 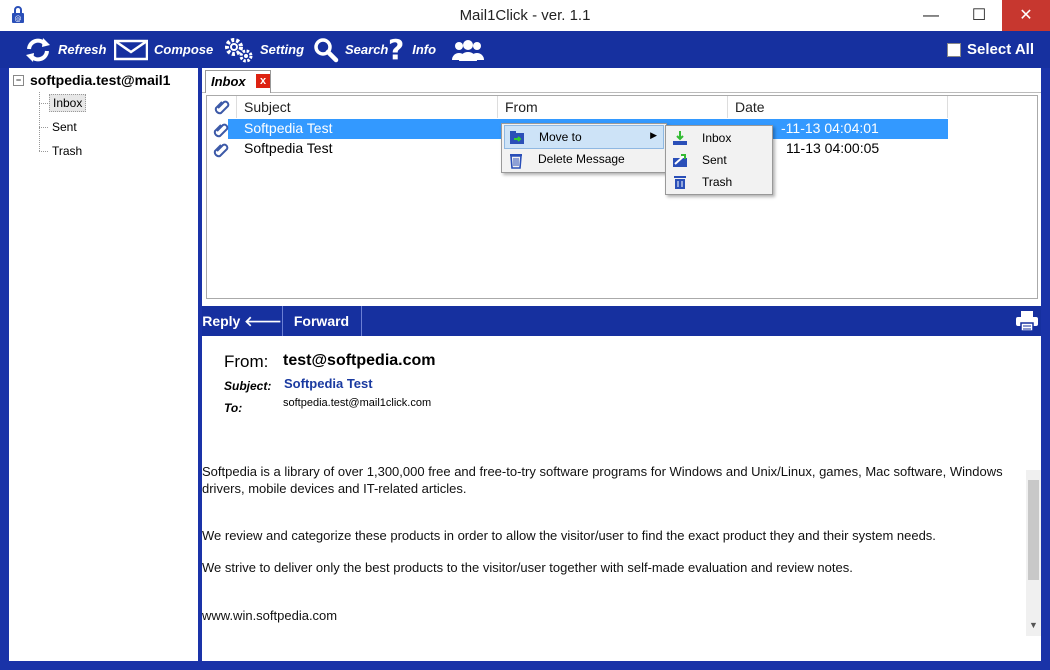 I want to click on setting-button: Setting, so click(x=264, y=49).